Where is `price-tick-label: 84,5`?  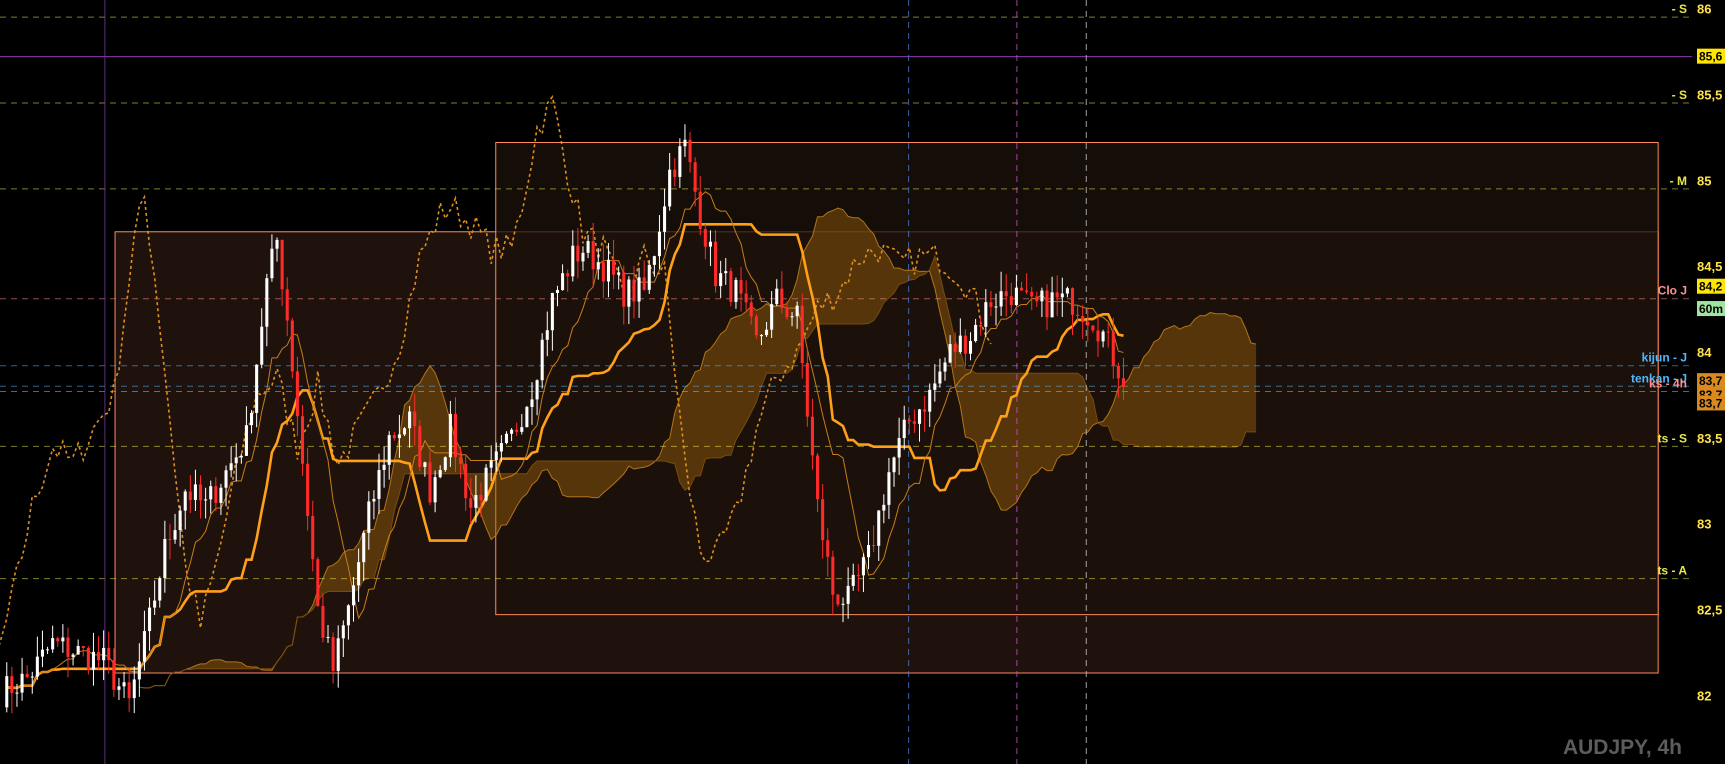 price-tick-label: 84,5 is located at coordinates (1709, 266).